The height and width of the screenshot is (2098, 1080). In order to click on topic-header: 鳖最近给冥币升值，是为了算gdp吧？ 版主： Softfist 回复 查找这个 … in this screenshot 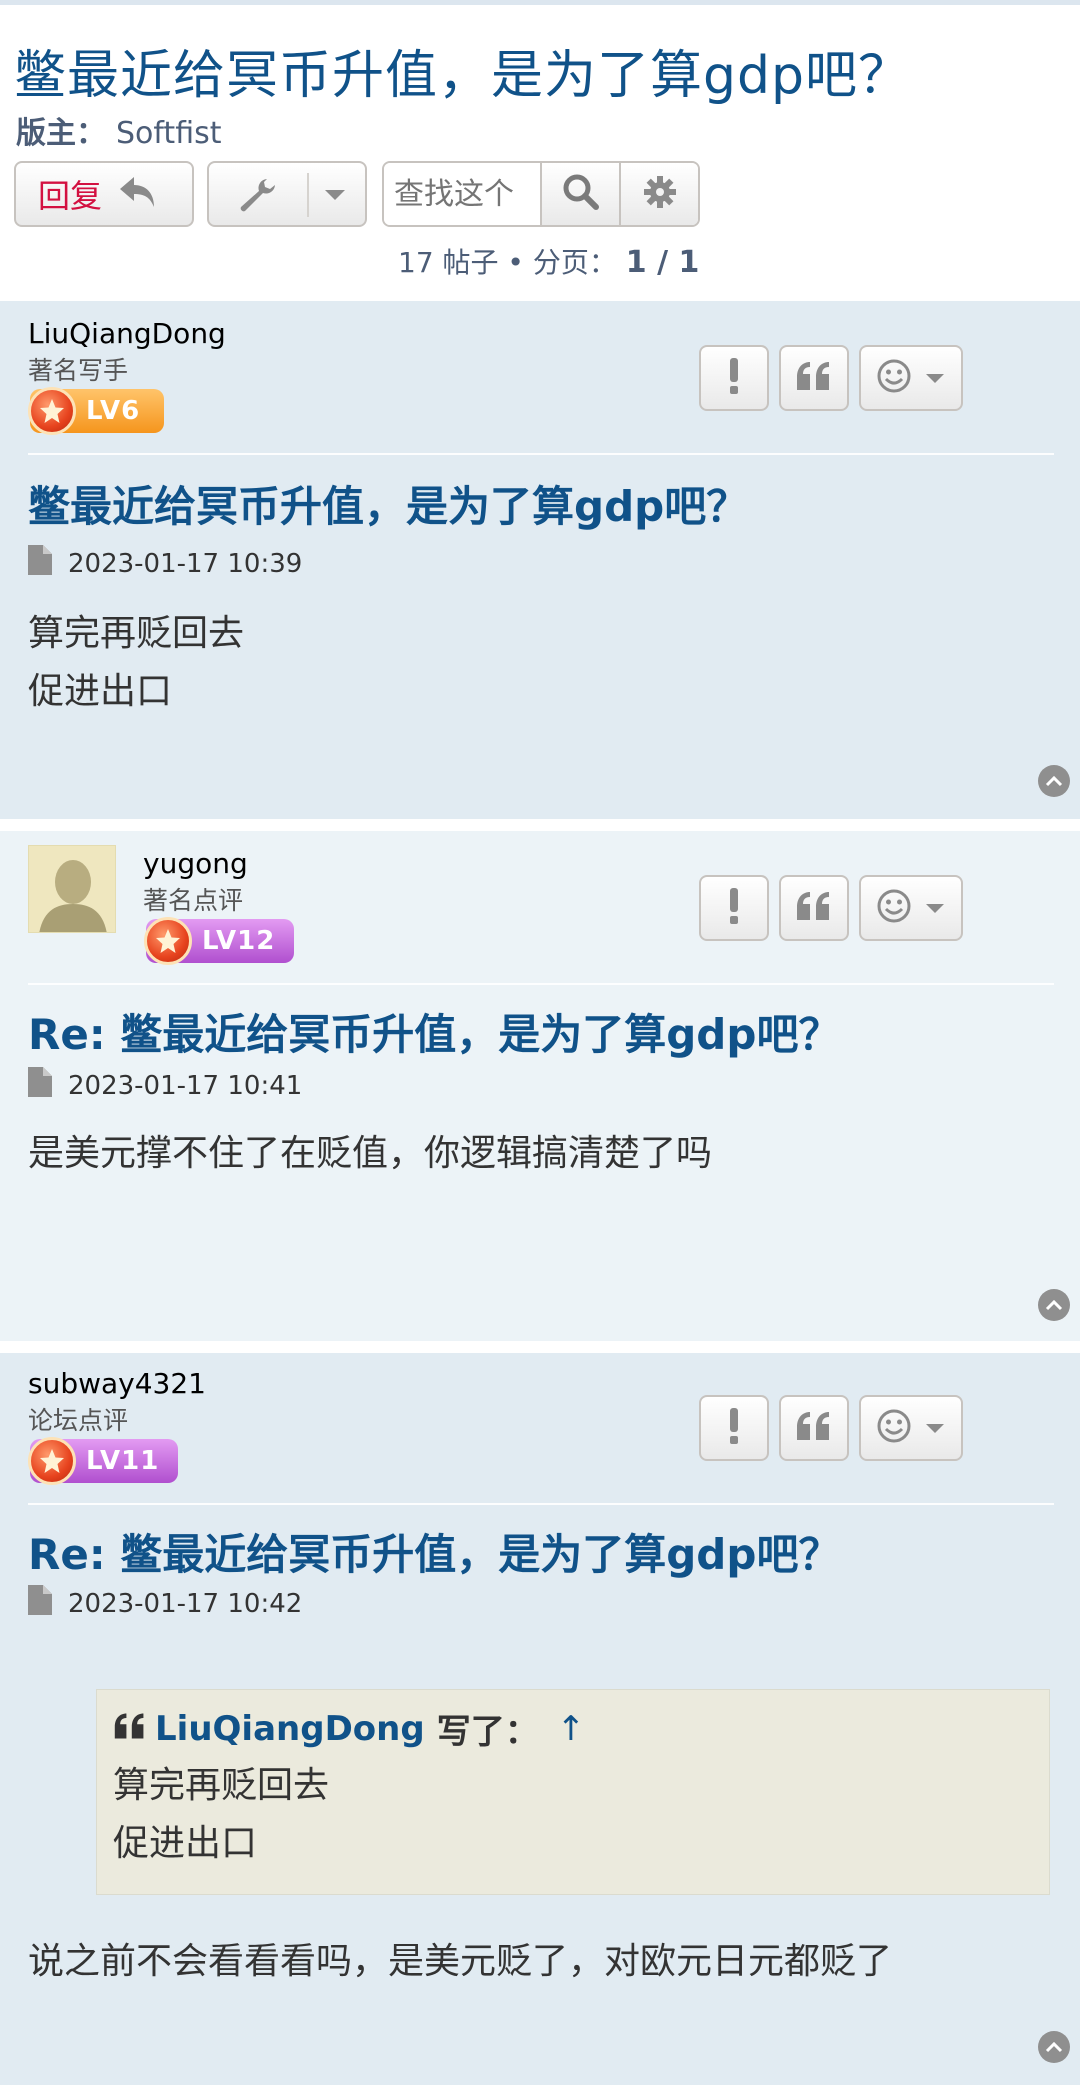, I will do `click(540, 153)`.